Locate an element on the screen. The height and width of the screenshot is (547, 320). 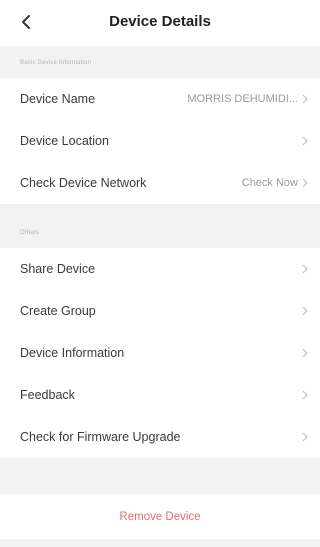
row-check-firmware-upgrade: Check for Firmware Upgrade is located at coordinates (160, 437).